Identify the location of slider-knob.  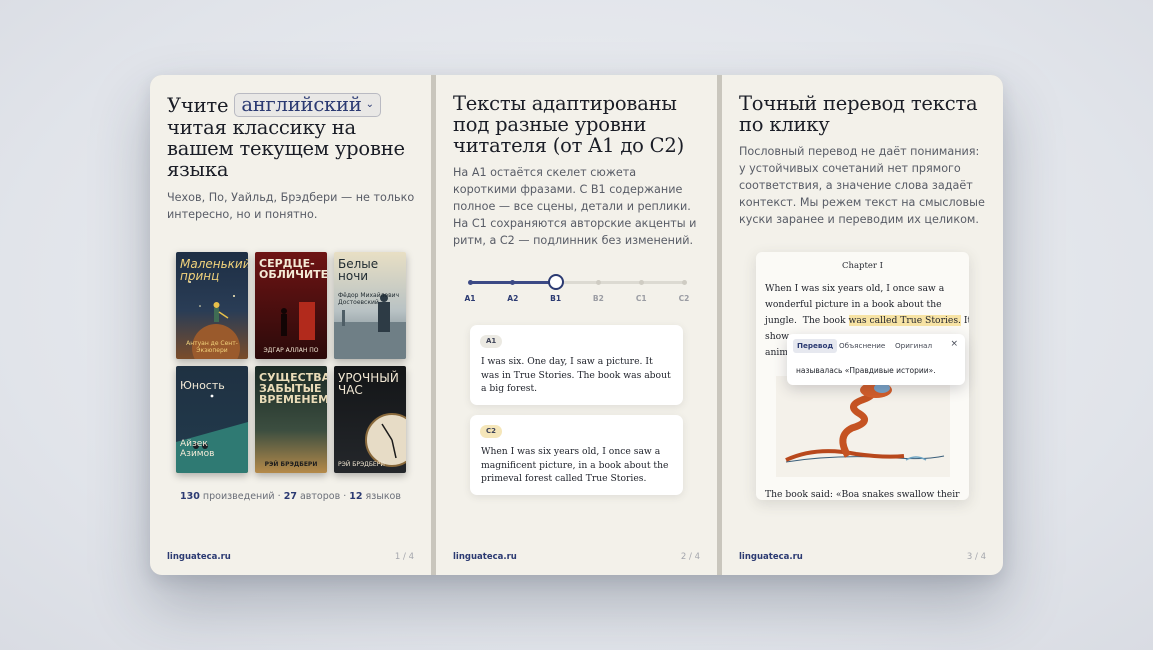
(555, 282).